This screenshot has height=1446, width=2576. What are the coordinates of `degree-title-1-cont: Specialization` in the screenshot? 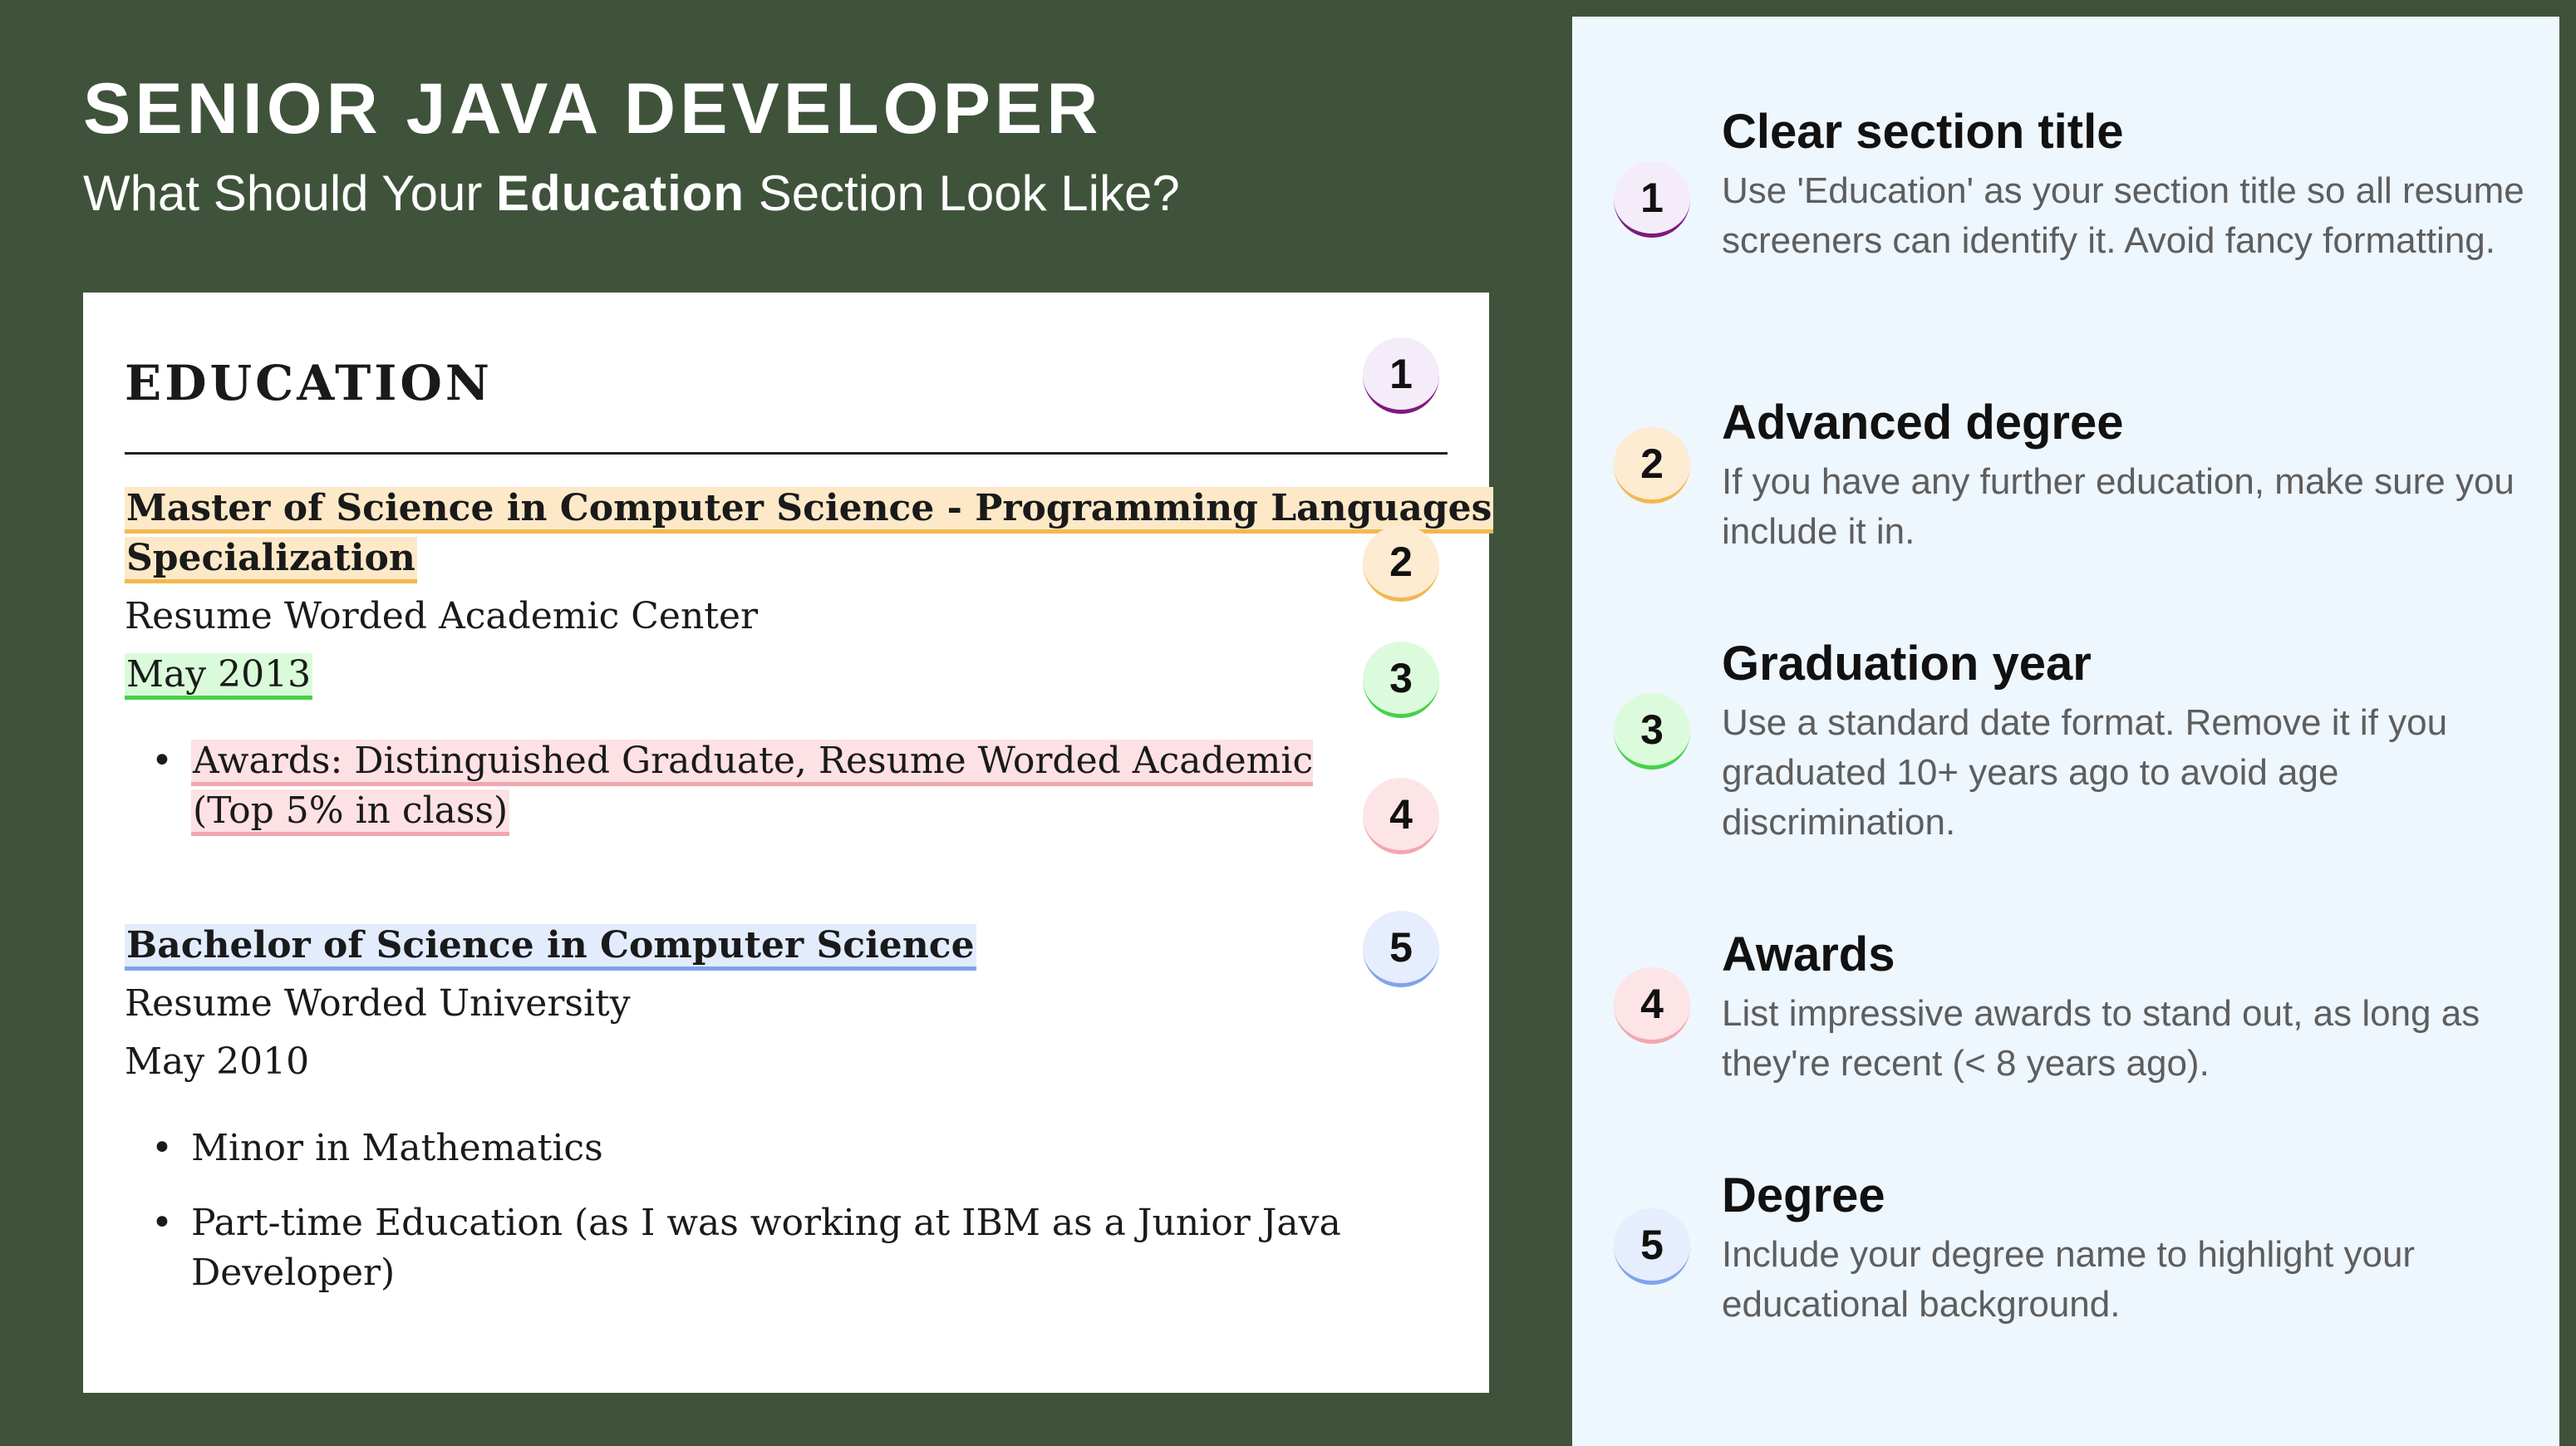 It's located at (271, 558).